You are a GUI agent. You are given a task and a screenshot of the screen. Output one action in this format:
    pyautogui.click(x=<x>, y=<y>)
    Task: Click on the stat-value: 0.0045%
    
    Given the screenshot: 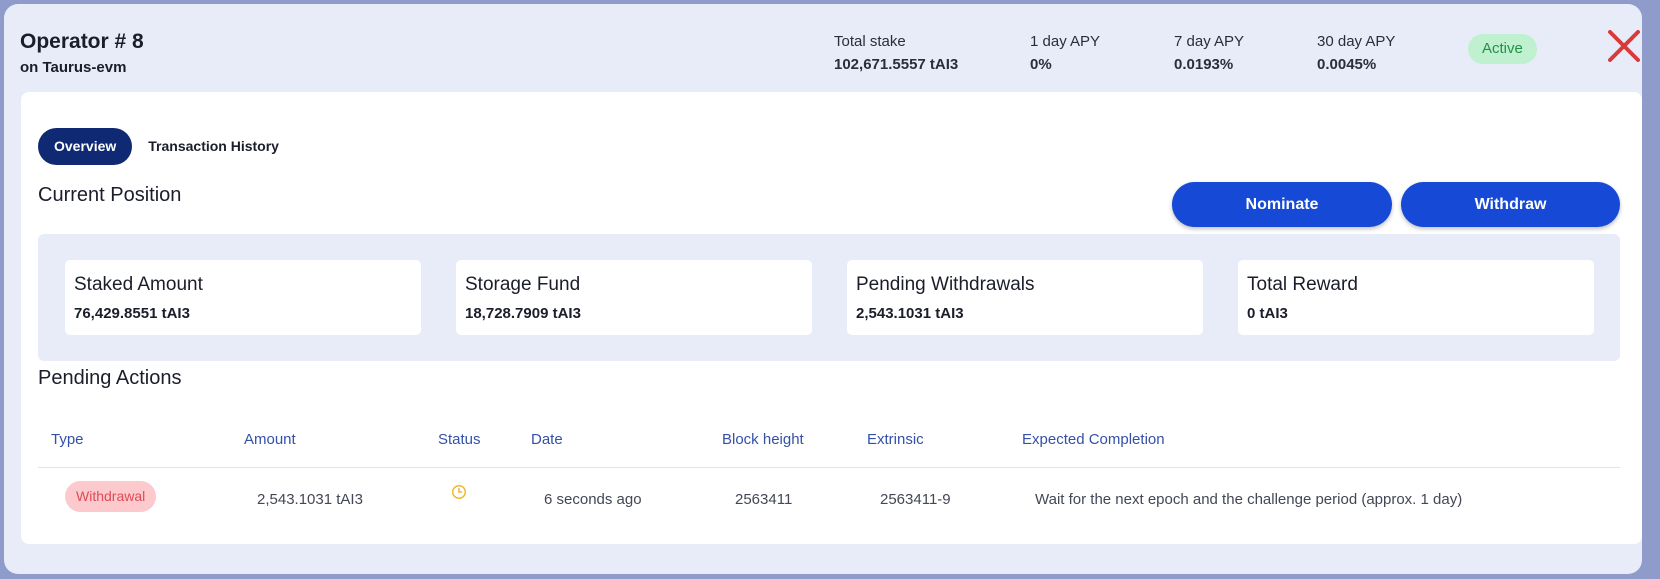 What is the action you would take?
    pyautogui.click(x=1347, y=64)
    